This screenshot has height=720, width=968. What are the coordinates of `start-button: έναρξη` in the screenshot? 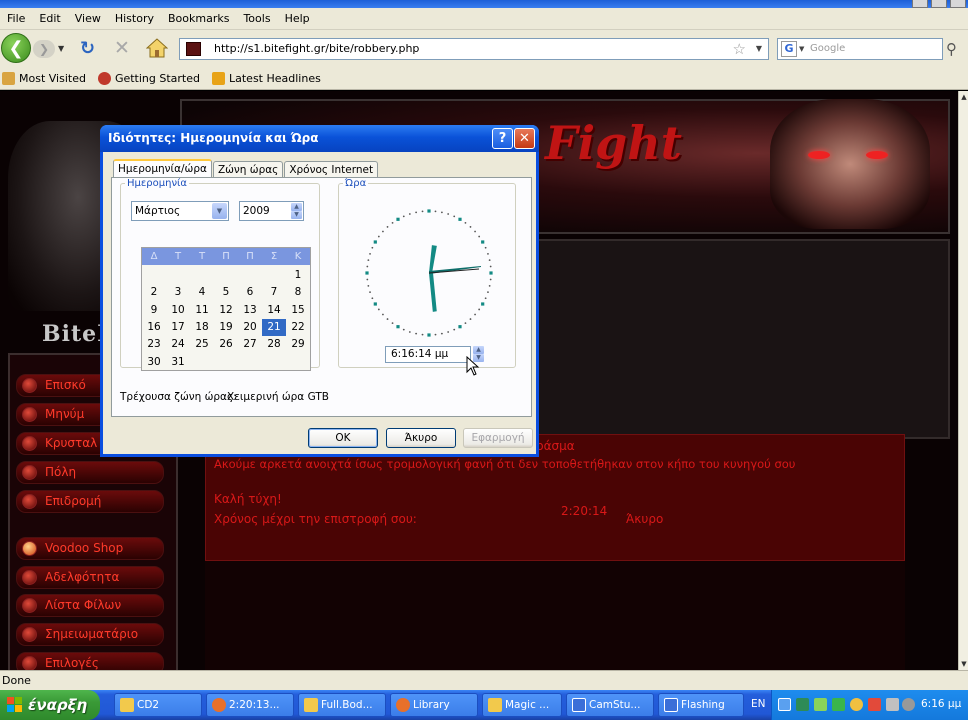 It's located at (50, 705).